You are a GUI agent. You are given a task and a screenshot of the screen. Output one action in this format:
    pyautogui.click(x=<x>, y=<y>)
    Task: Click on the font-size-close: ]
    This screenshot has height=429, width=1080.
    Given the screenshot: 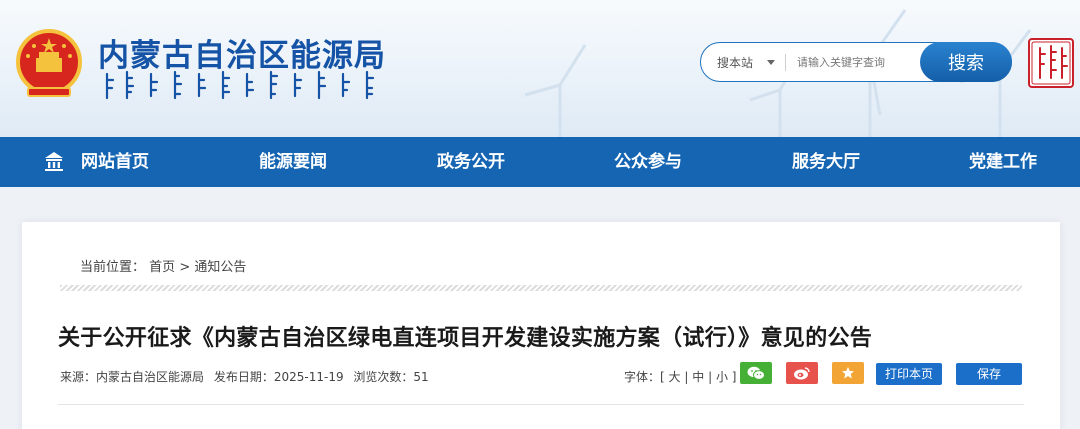 What is the action you would take?
    pyautogui.click(x=734, y=377)
    